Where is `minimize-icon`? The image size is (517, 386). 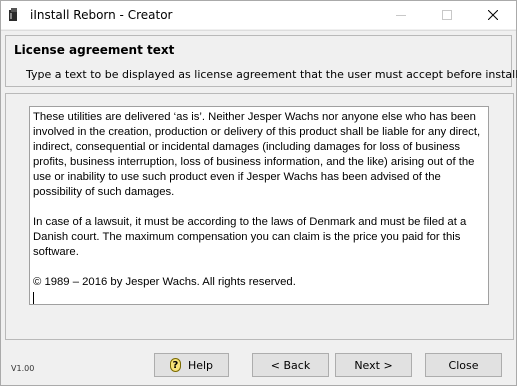 minimize-icon is located at coordinates (401, 15).